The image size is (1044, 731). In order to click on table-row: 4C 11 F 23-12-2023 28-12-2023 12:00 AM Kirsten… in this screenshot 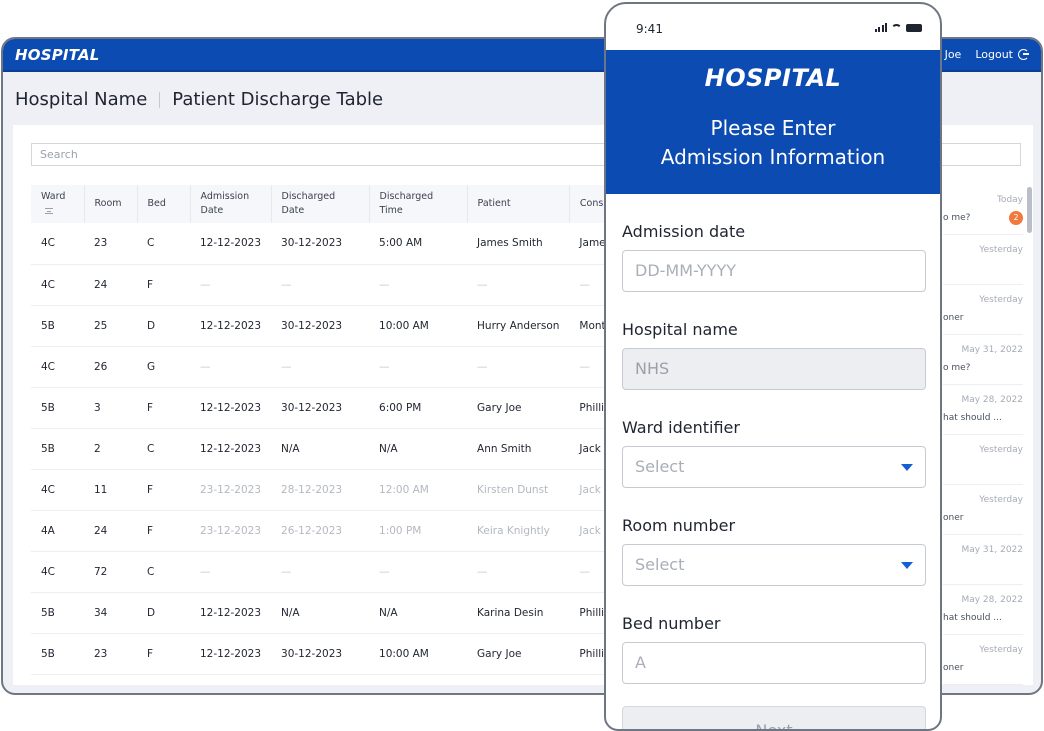, I will do `click(336, 490)`.